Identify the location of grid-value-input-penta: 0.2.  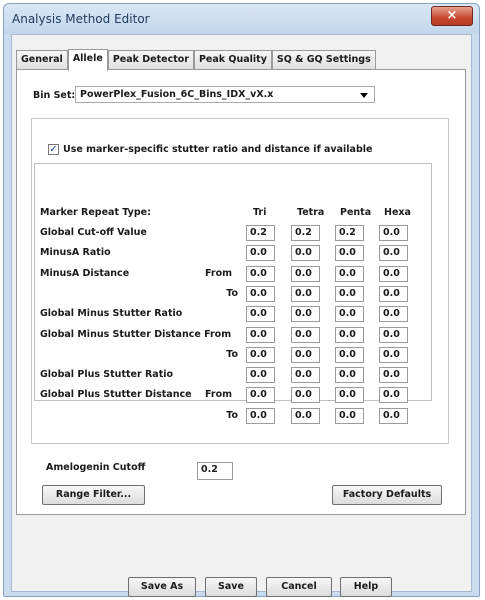
(349, 233).